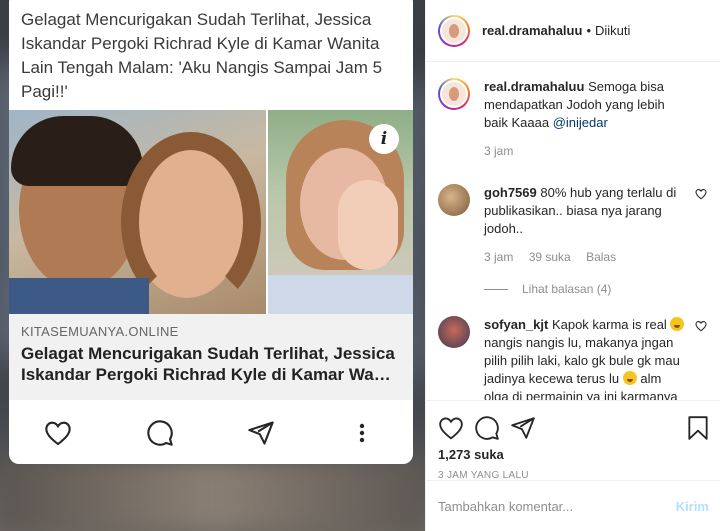  What do you see at coordinates (692, 506) in the screenshot?
I see `post-comment-button: Kirim` at bounding box center [692, 506].